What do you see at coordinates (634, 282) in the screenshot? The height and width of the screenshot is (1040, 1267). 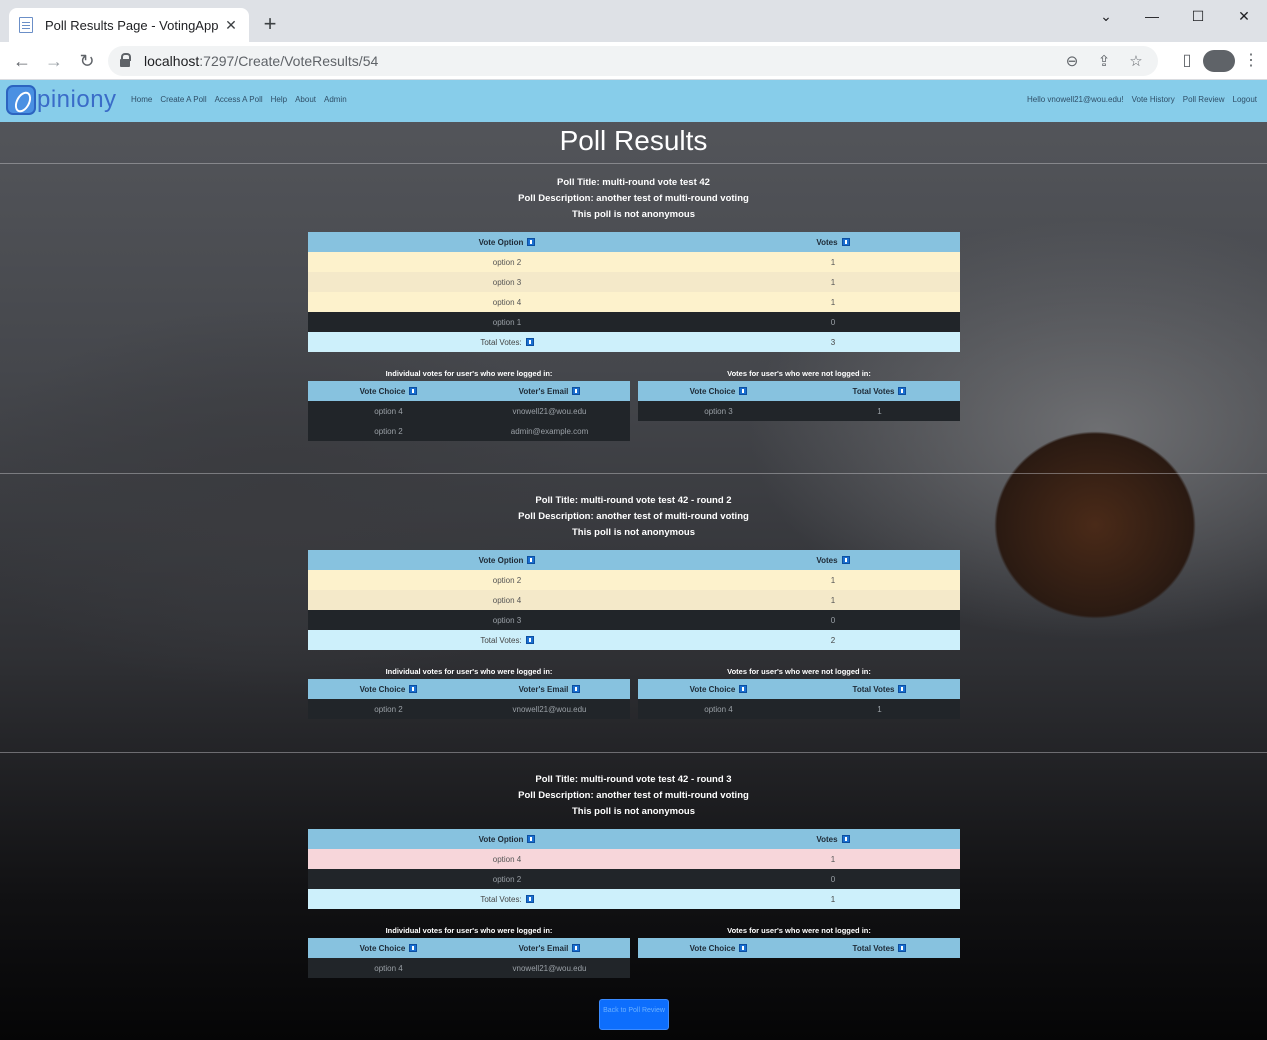 I see `result-row: option 31` at bounding box center [634, 282].